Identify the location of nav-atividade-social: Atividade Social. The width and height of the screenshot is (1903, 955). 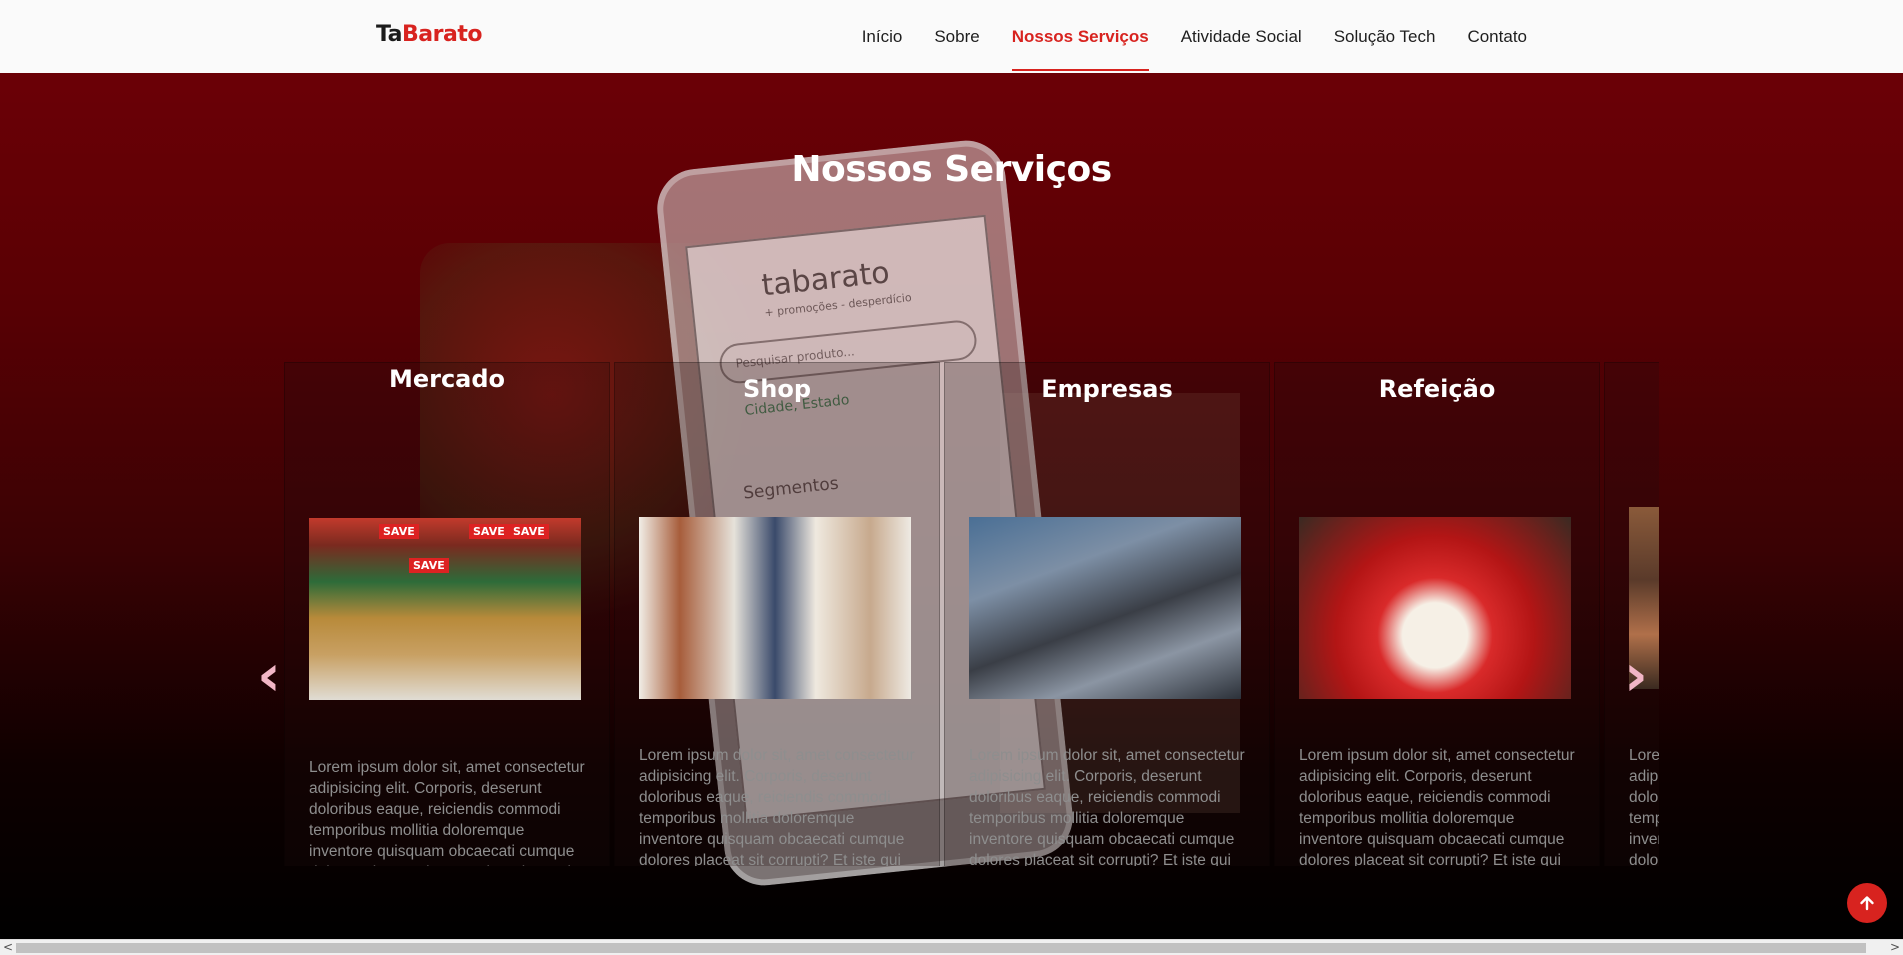
(1241, 36).